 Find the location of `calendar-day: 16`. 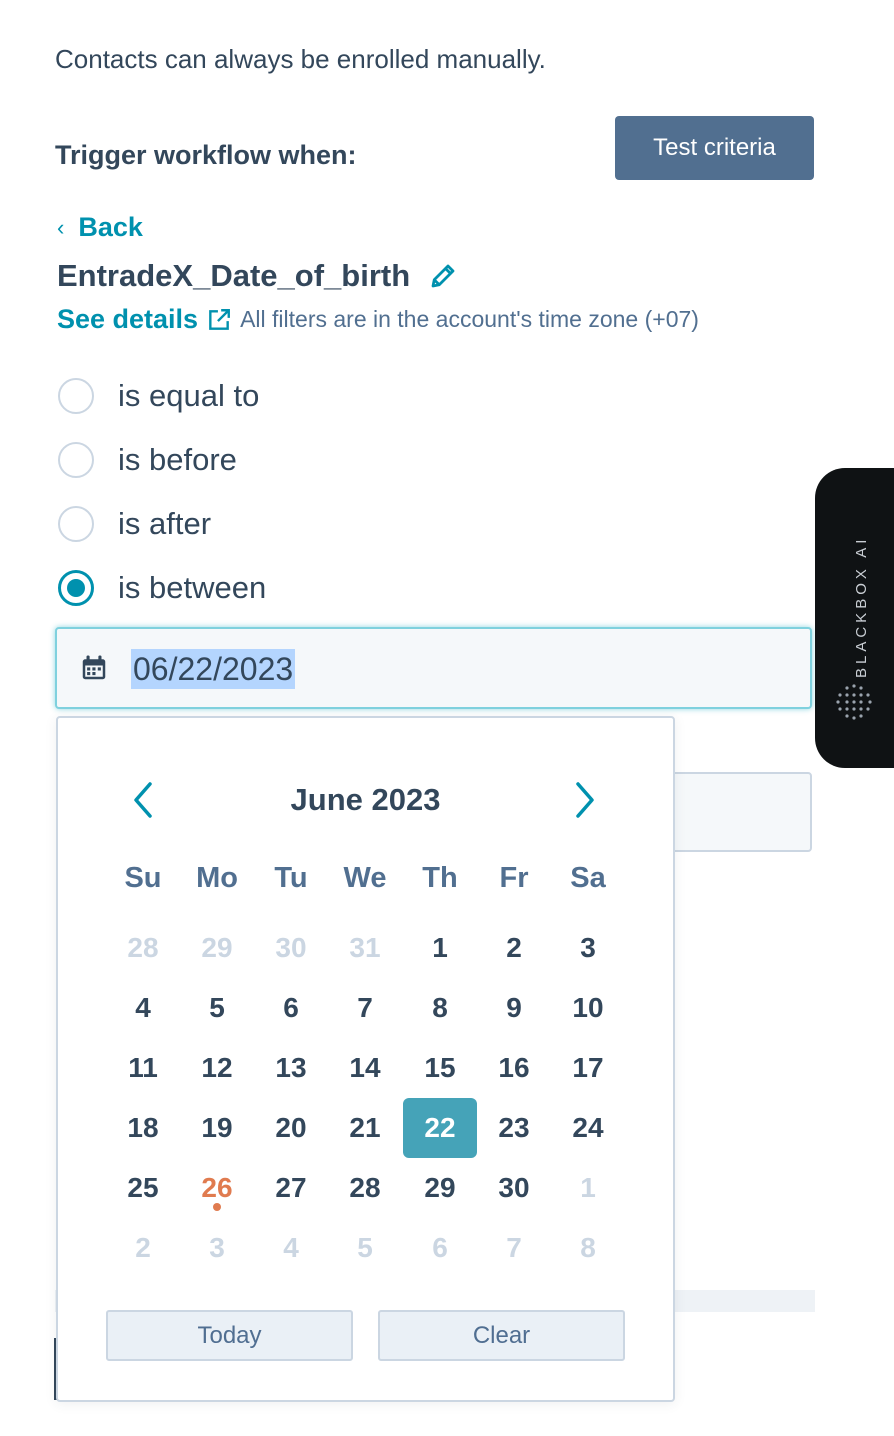

calendar-day: 16 is located at coordinates (514, 1068).